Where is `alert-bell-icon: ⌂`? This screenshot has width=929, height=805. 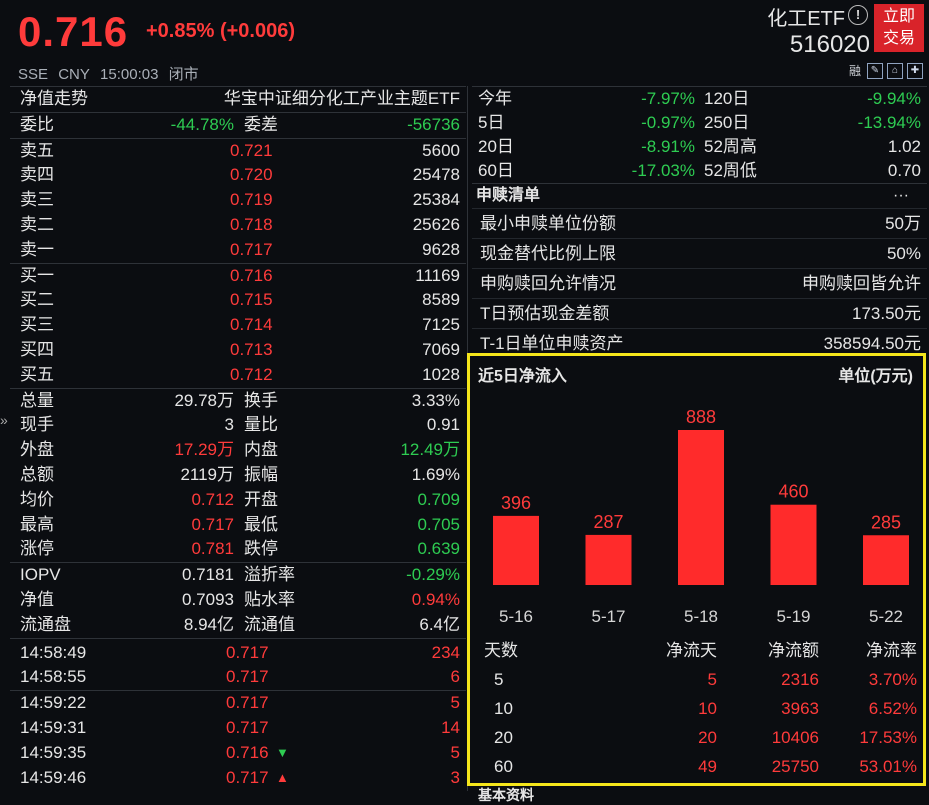 alert-bell-icon: ⌂ is located at coordinates (895, 71).